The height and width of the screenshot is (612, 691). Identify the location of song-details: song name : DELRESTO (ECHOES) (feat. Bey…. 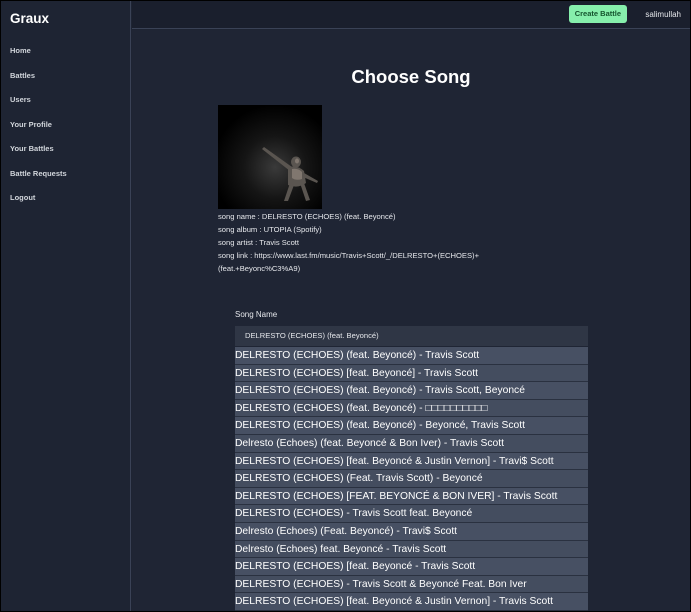
(378, 242).